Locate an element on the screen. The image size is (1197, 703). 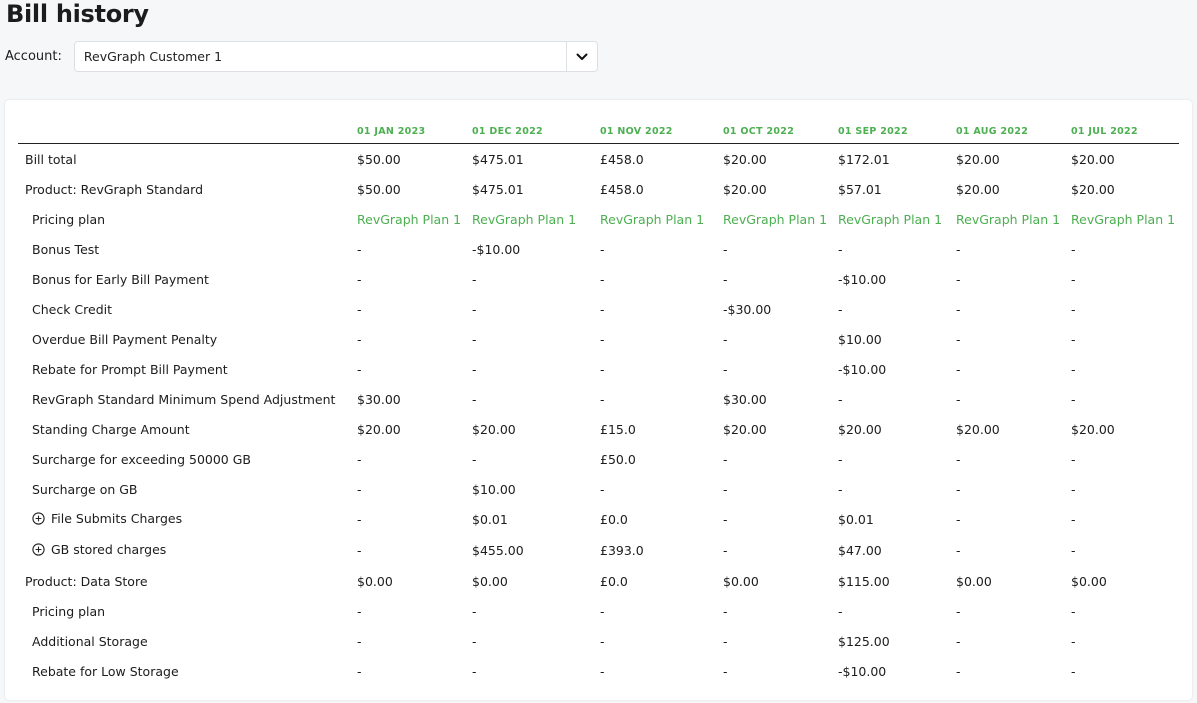
table-row: Bonus Test - -$10.00 - - - - - is located at coordinates (598, 249).